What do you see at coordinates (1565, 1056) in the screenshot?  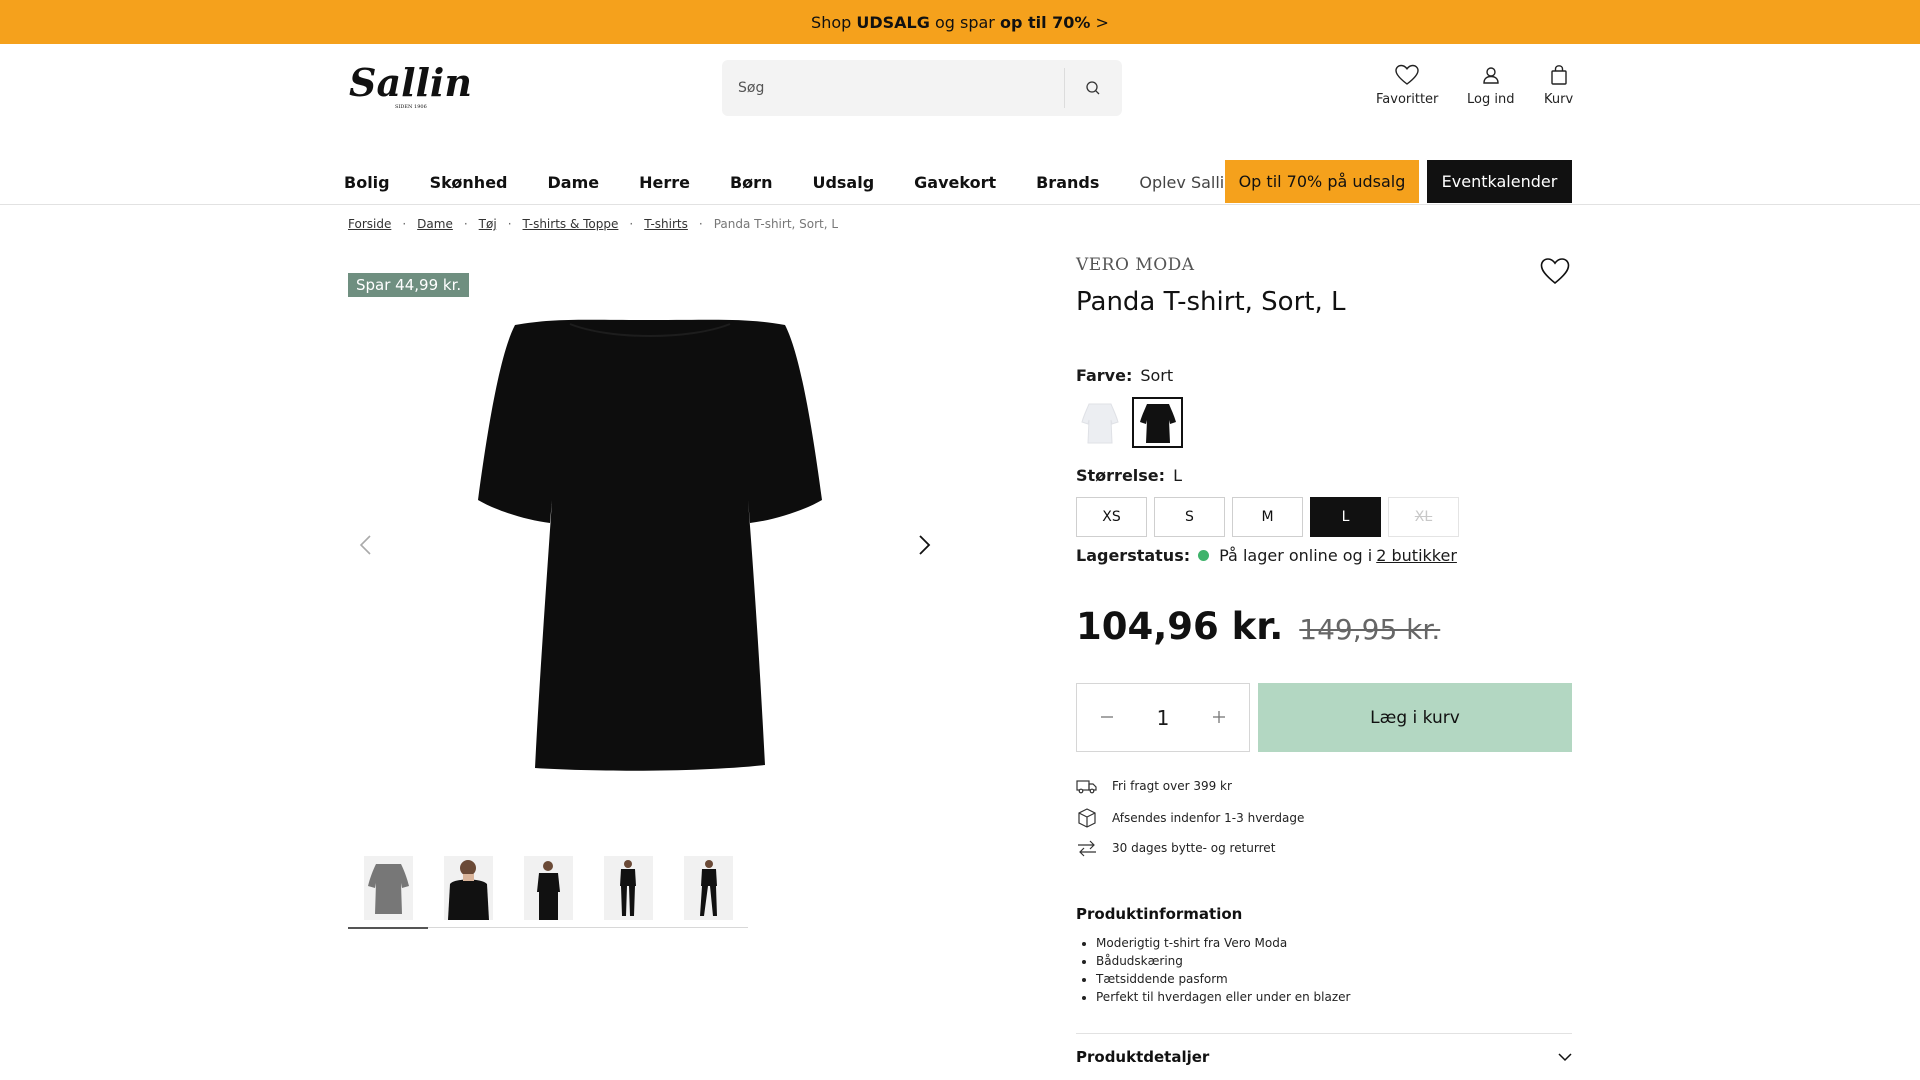 I see `chevron-down-icon` at bounding box center [1565, 1056].